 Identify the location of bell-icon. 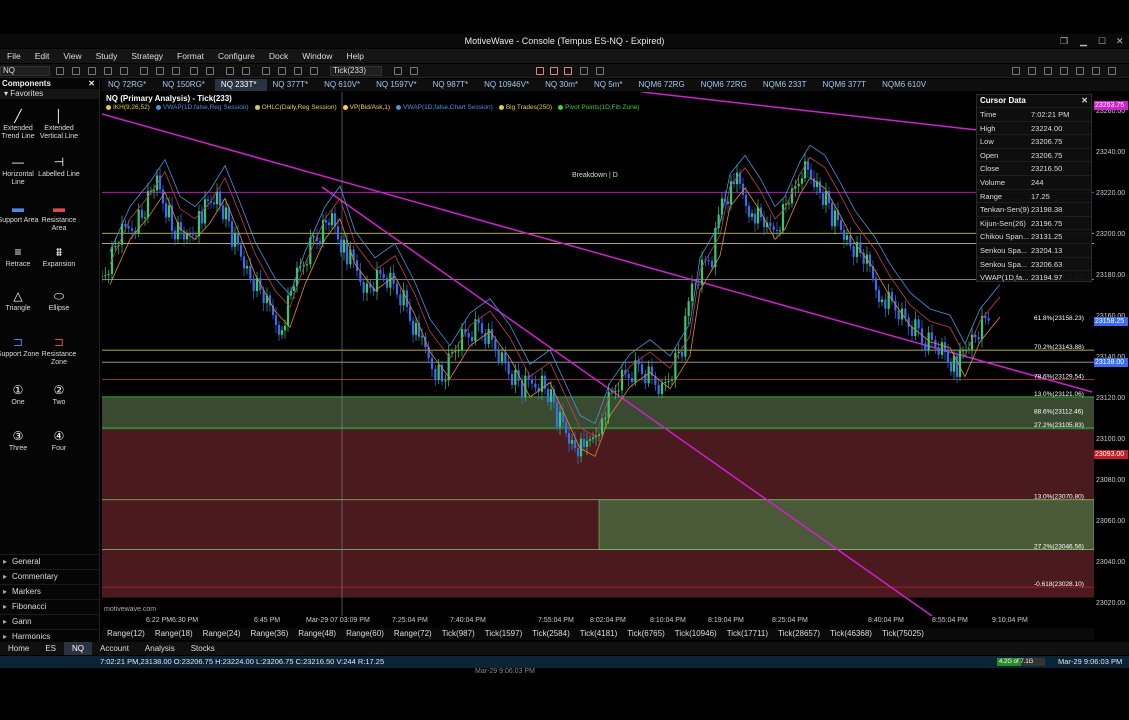
(1048, 71).